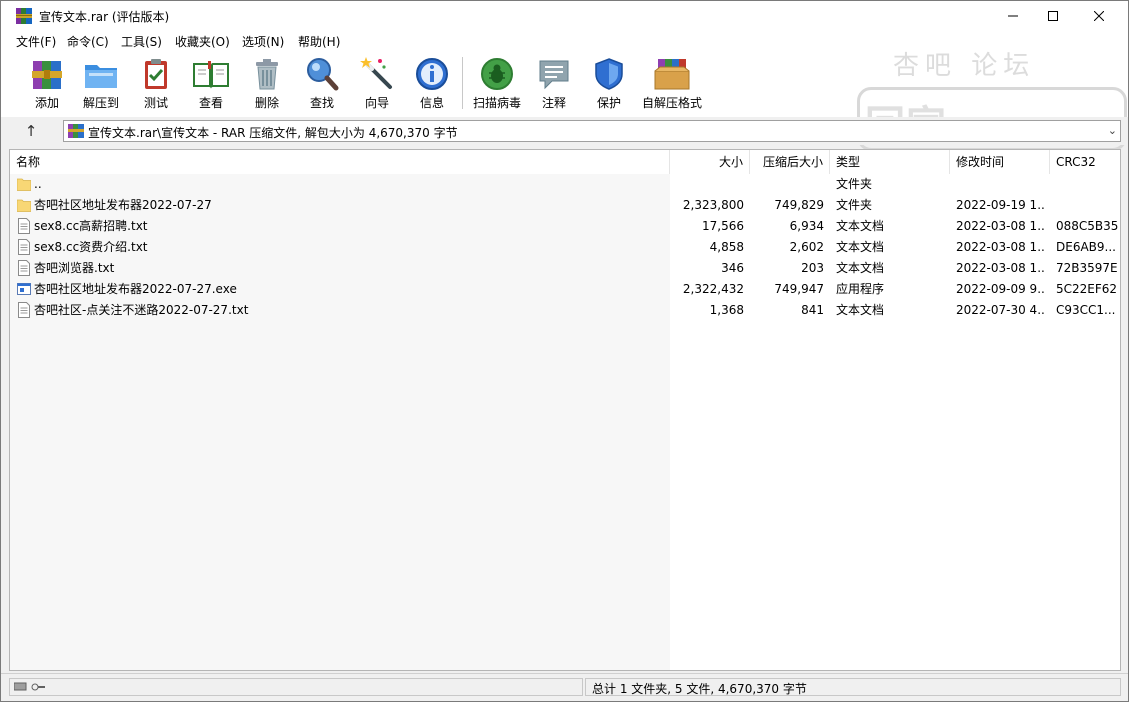 The width and height of the screenshot is (1129, 702). I want to click on menu-tools: 工具(S), so click(141, 41).